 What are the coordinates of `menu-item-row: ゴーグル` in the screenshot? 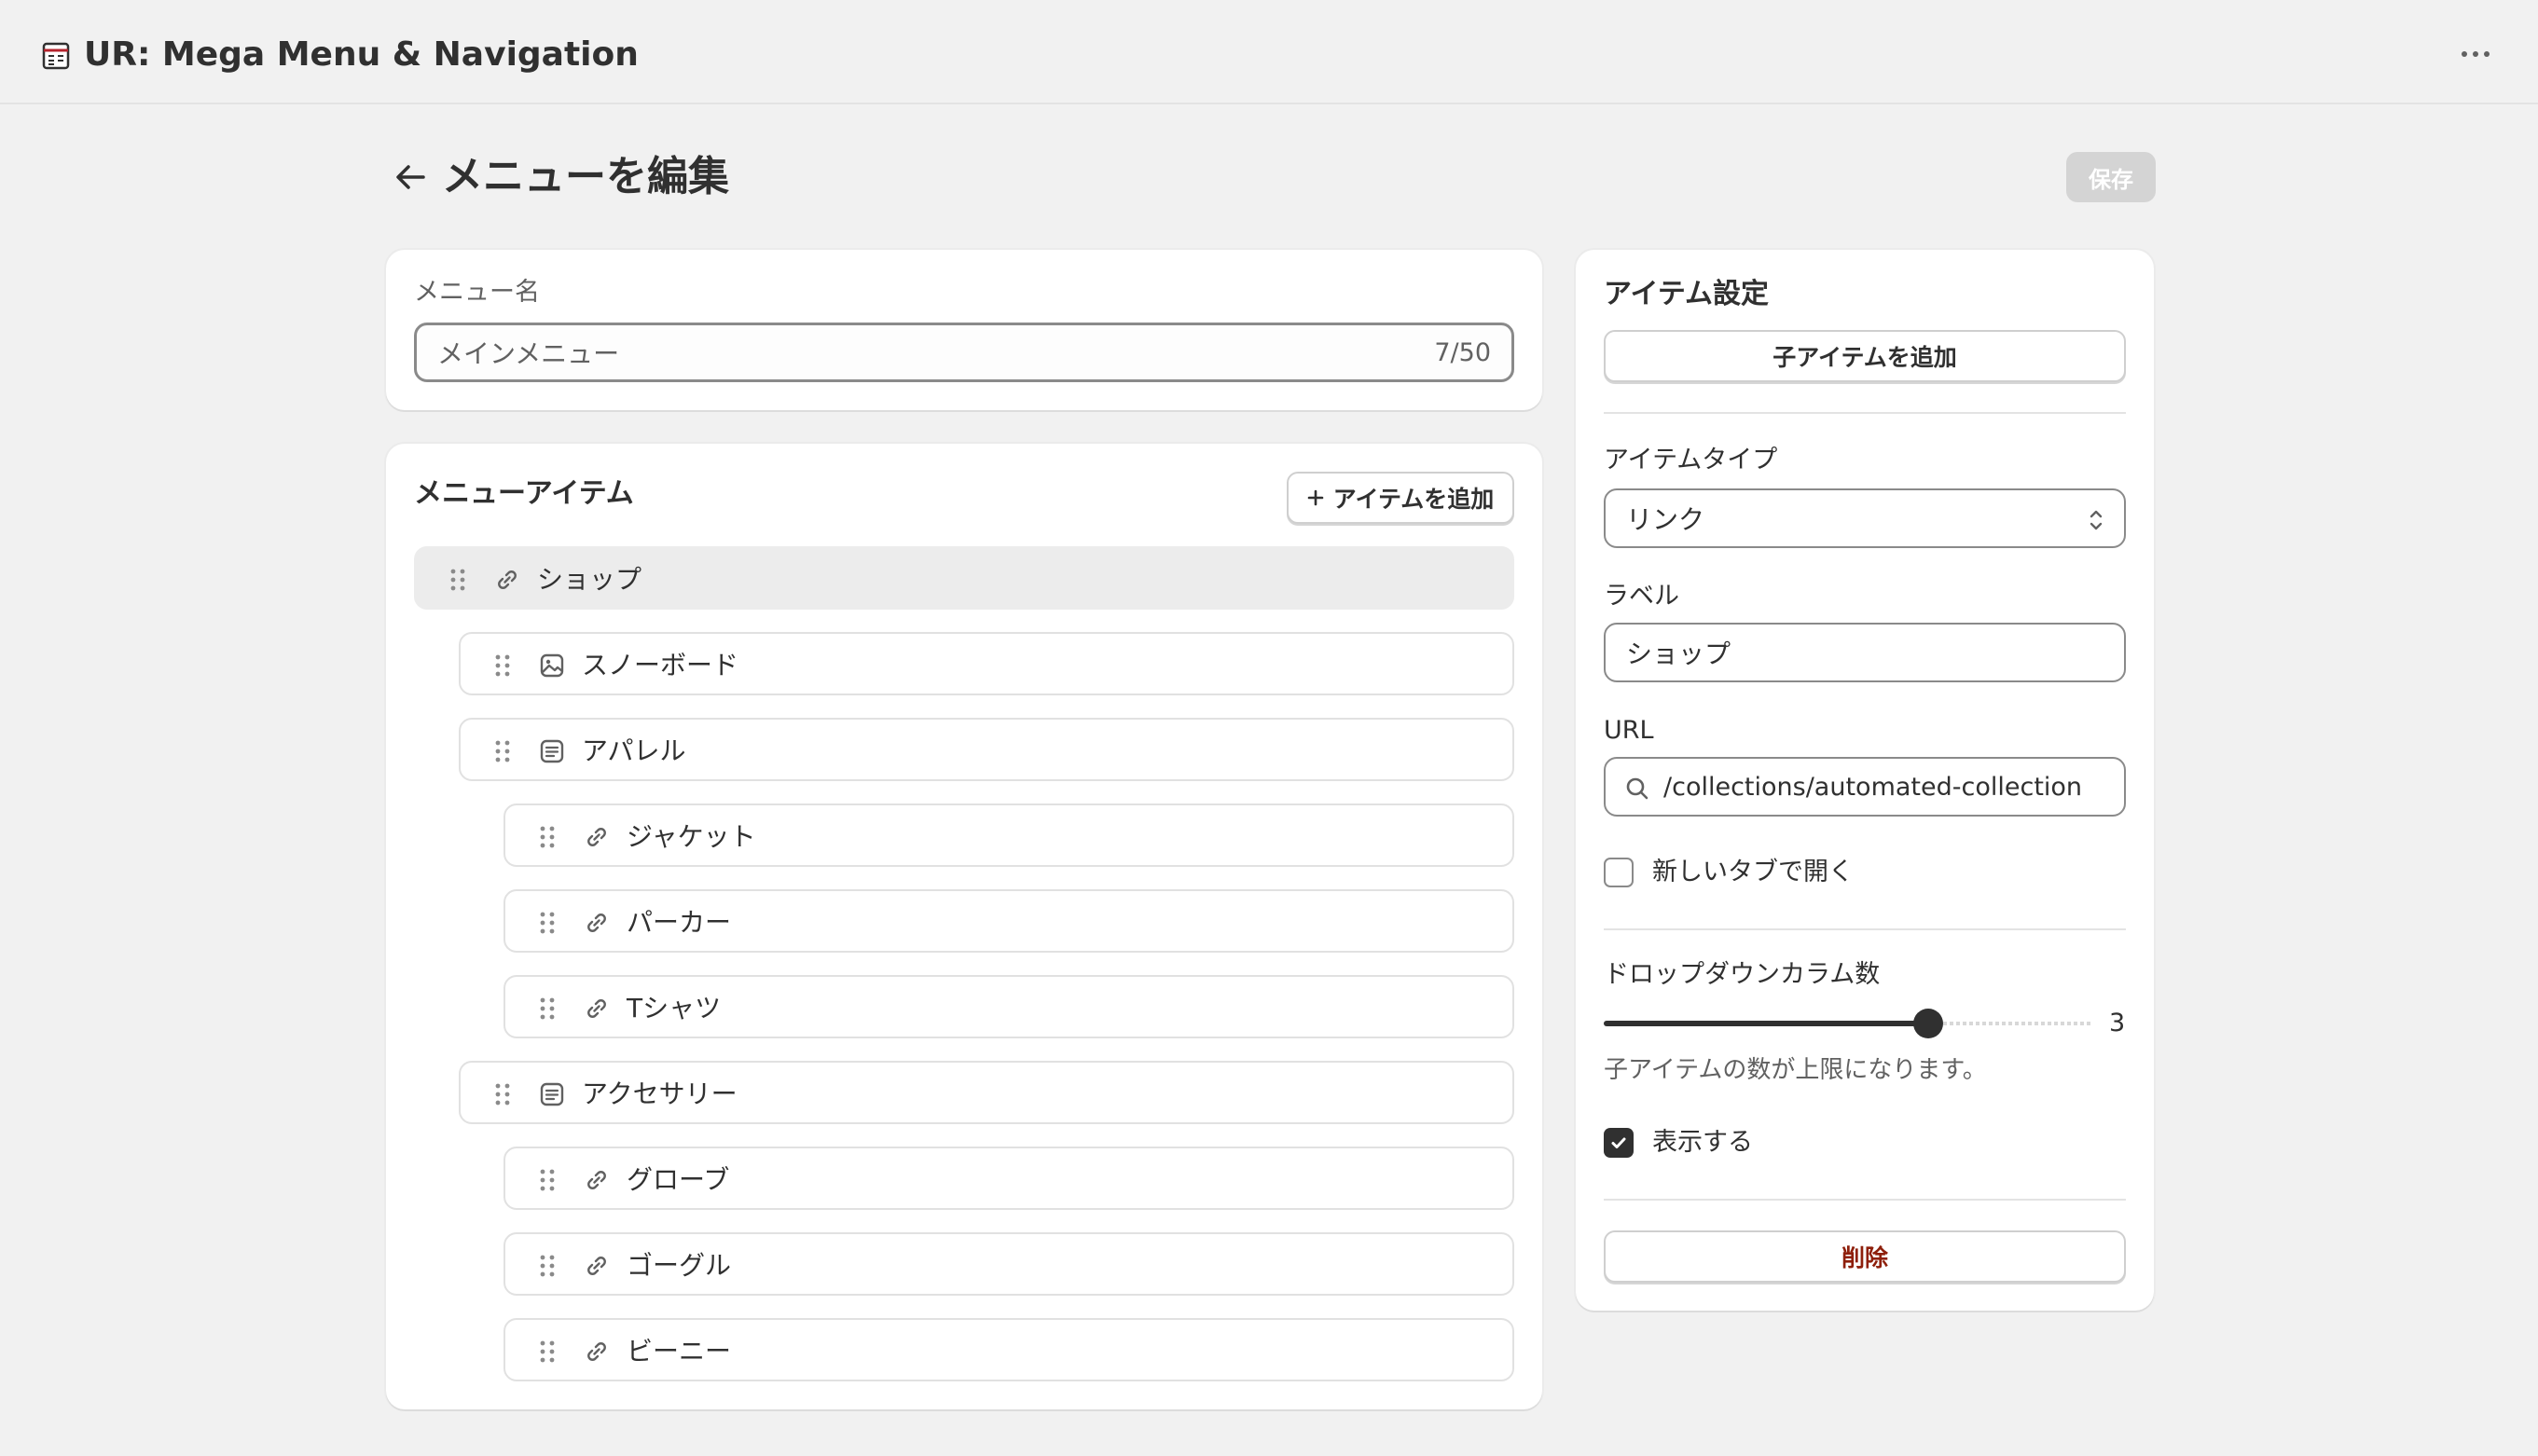 It's located at (1008, 1264).